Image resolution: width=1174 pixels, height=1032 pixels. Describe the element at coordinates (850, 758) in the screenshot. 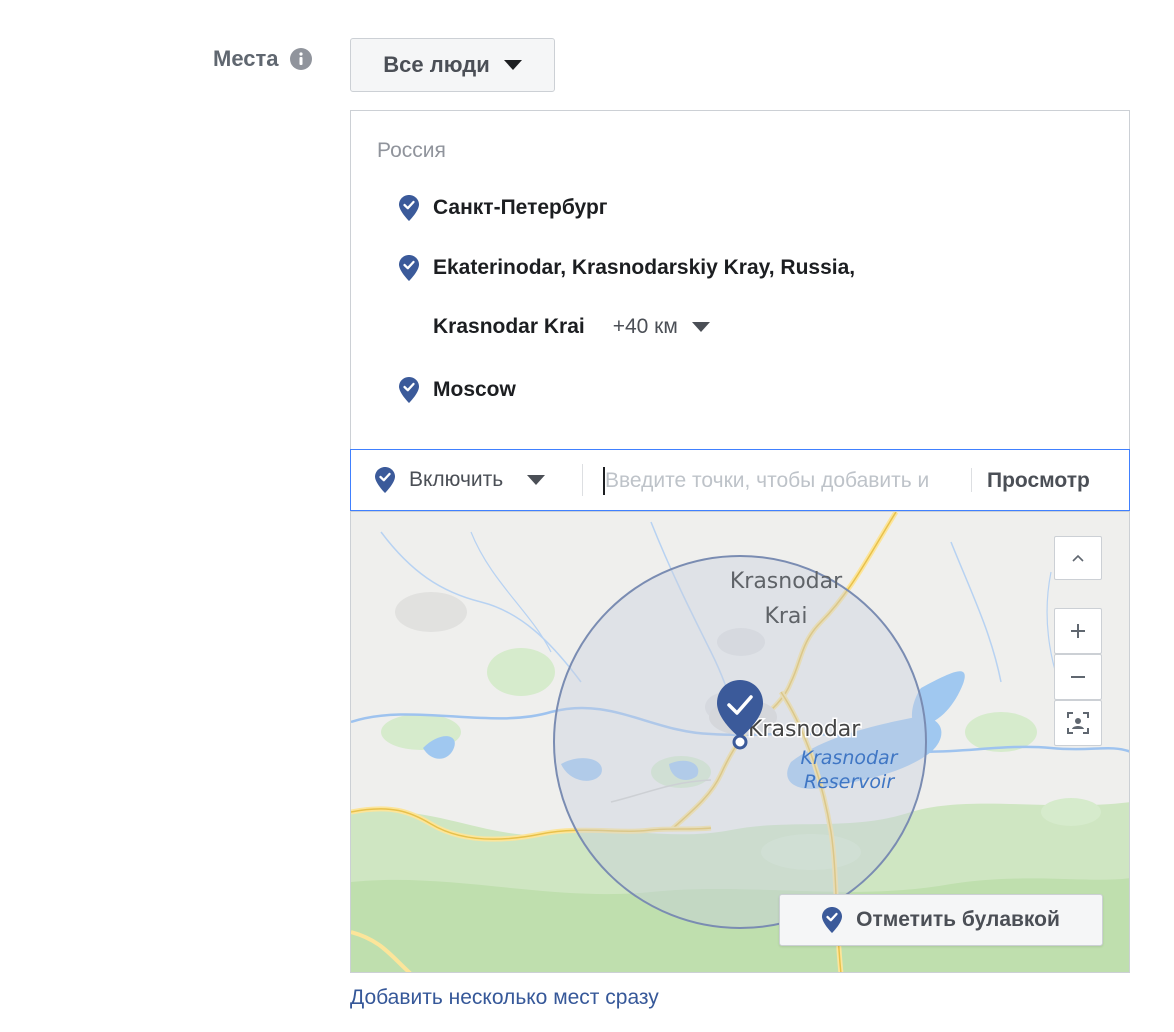

I see `map-label-reservoir-line1: Krasnodar` at that location.